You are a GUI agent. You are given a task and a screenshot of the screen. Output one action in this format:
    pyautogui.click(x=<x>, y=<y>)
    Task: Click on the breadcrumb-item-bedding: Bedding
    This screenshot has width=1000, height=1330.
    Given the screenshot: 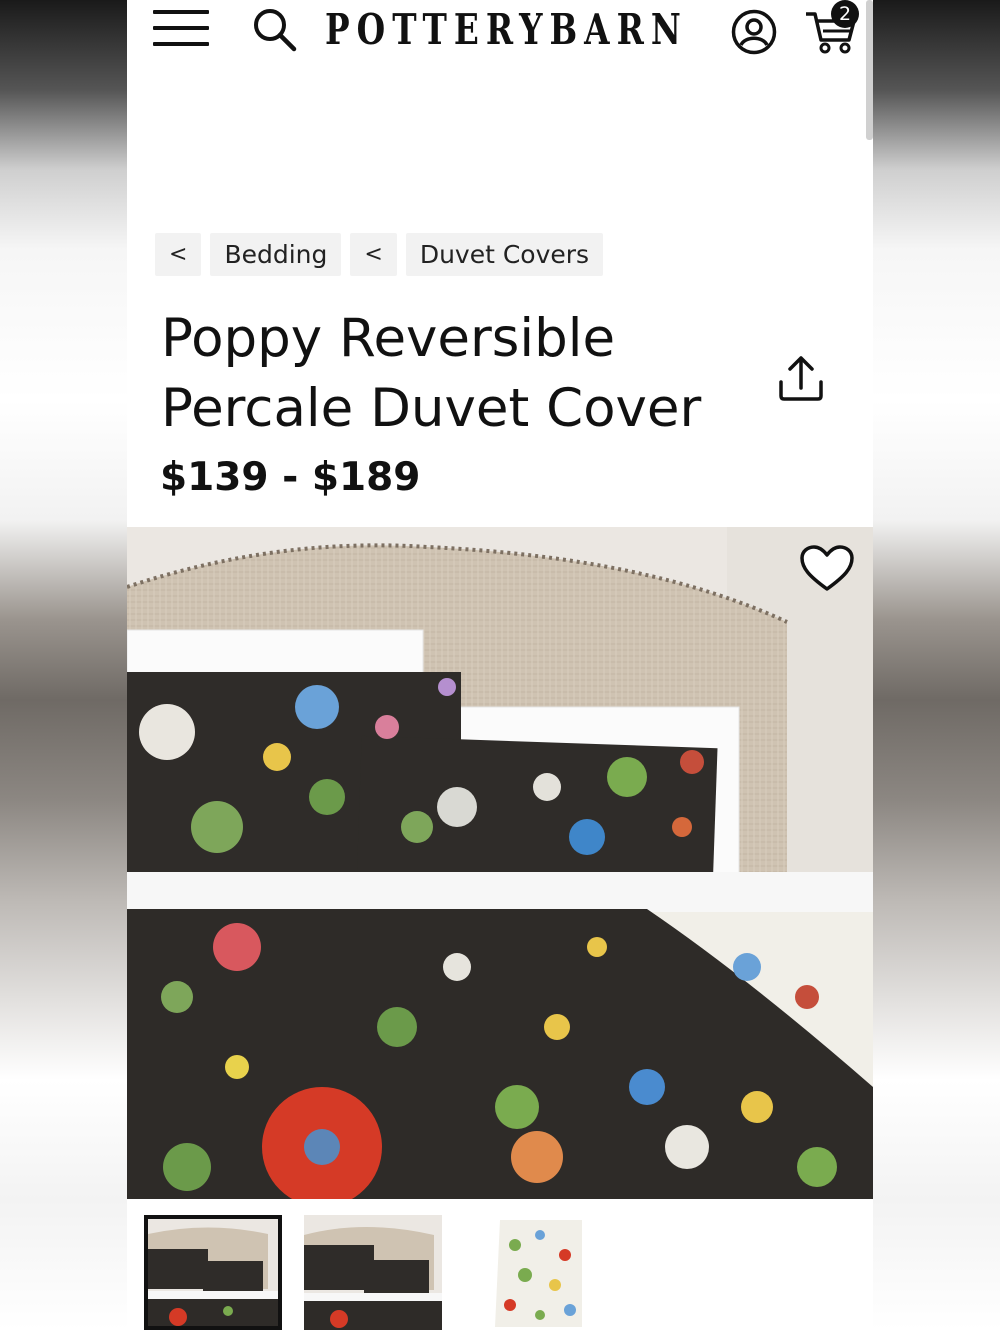 What is the action you would take?
    pyautogui.click(x=276, y=254)
    